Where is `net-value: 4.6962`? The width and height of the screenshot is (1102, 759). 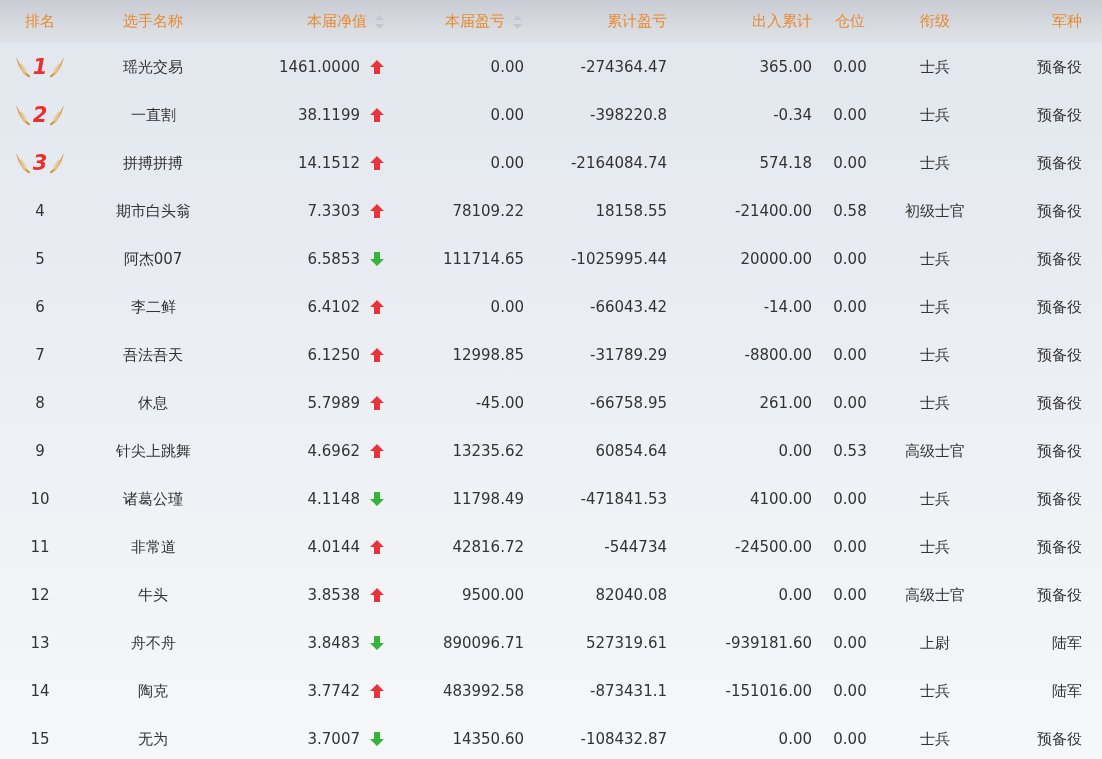
net-value: 4.6962 is located at coordinates (333, 451).